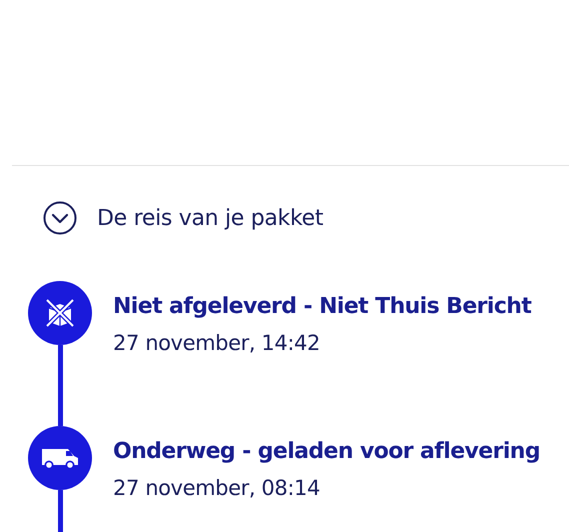  Describe the element at coordinates (217, 343) in the screenshot. I see `event-date: 27 november, 14:42` at that location.